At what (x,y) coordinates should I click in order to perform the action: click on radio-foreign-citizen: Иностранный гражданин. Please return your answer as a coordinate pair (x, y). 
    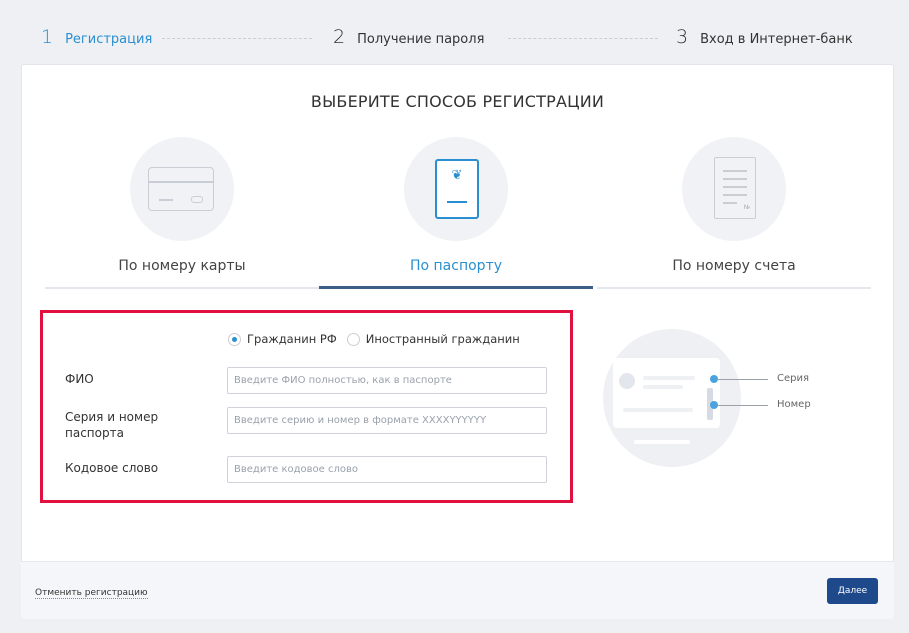
    Looking at the image, I should click on (433, 339).